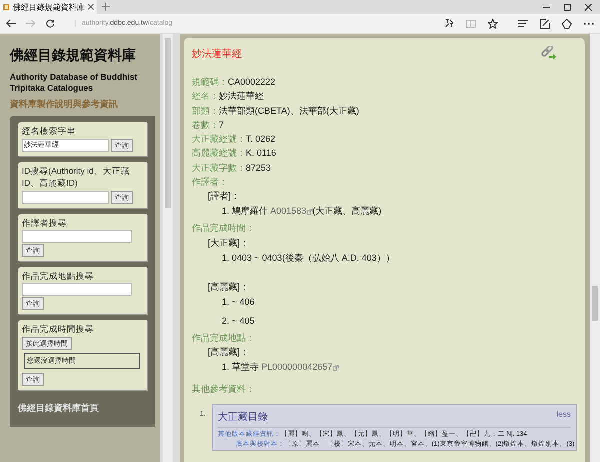 The image size is (600, 462). I want to click on field-label: 高麗藏經號：, so click(219, 153).